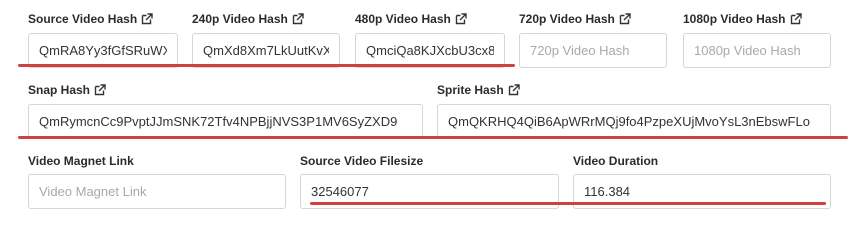 This screenshot has height=240, width=867. I want to click on 720p-video-hash-label-text: 720p Video Hash, so click(567, 19).